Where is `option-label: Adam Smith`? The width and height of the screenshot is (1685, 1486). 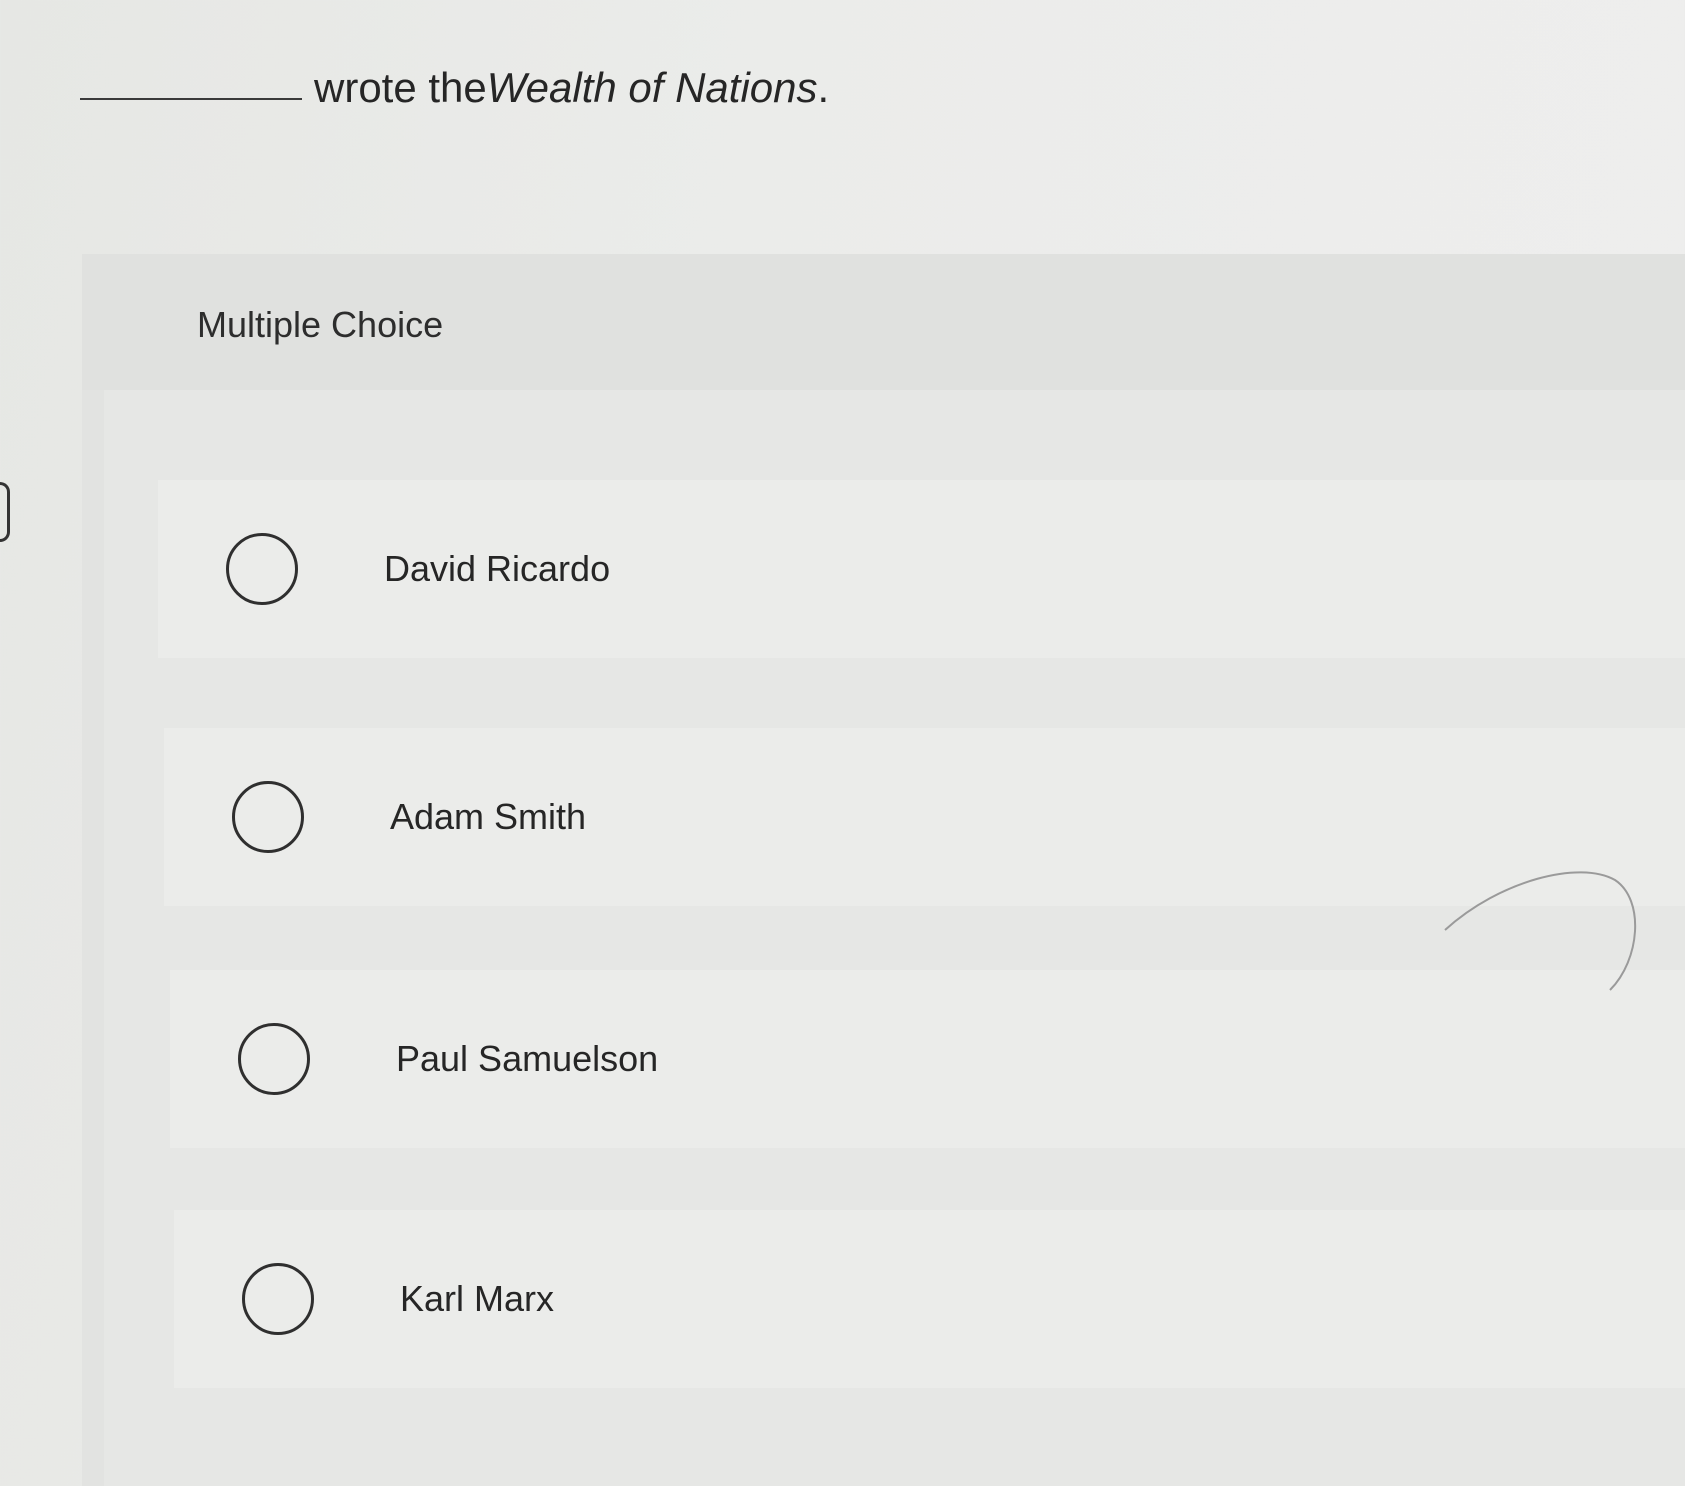
option-label: Adam Smith is located at coordinates (488, 816).